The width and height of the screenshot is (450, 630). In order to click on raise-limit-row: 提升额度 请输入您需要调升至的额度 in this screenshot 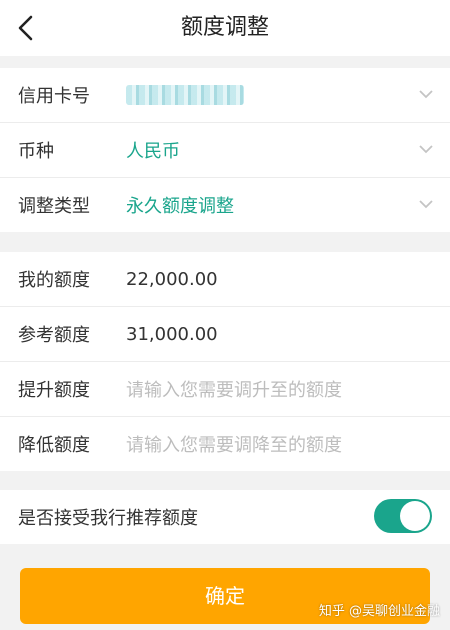, I will do `click(225, 389)`.